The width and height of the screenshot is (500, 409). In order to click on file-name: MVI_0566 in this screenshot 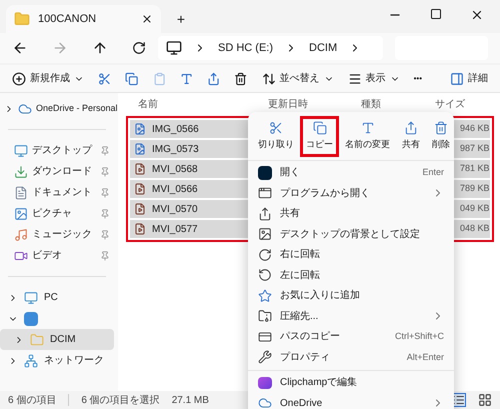, I will do `click(175, 189)`.